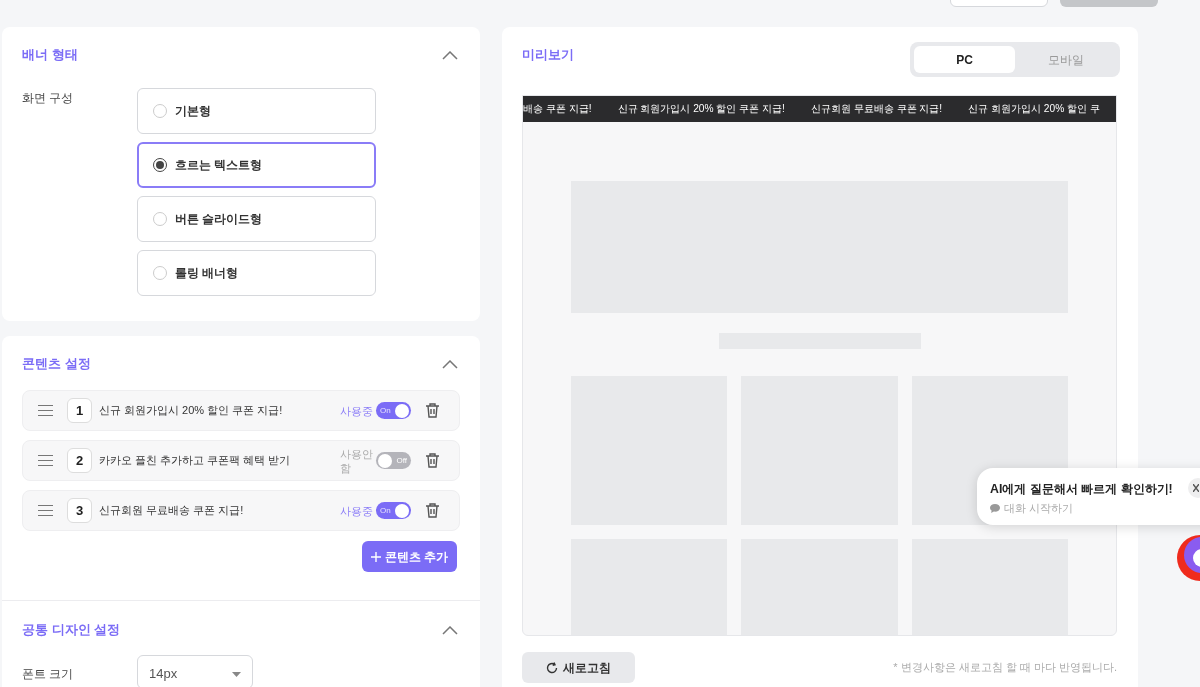  I want to click on layout-option: 기본형, so click(256, 111).